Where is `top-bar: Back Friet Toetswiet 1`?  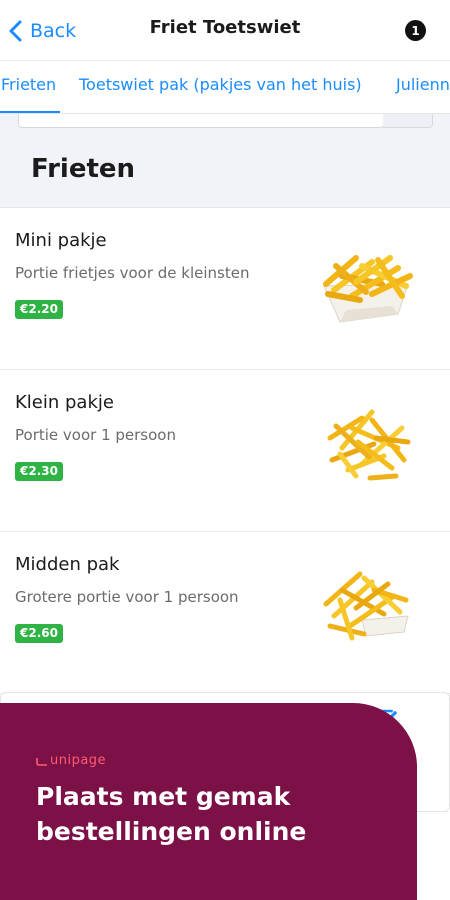 top-bar: Back Friet Toetswiet 1 is located at coordinates (225, 30).